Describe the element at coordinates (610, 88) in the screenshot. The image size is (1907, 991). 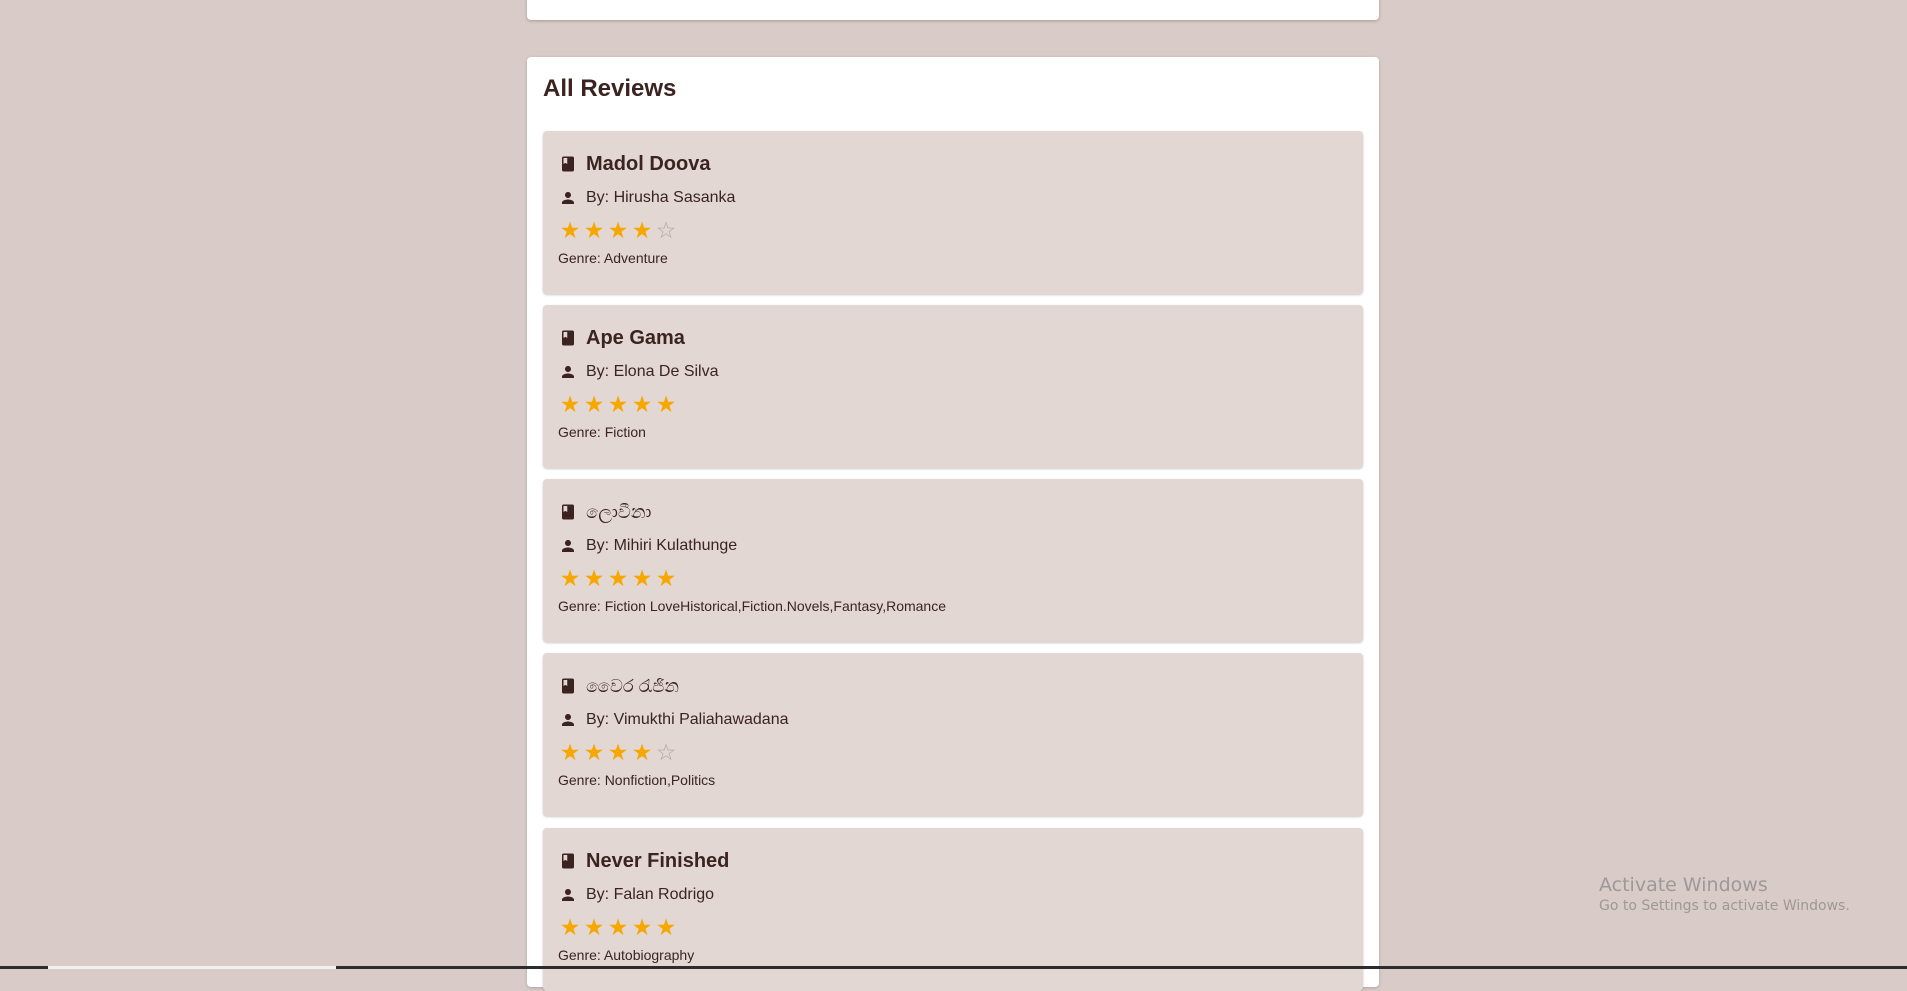
I see `panel-title: All Reviews` at that location.